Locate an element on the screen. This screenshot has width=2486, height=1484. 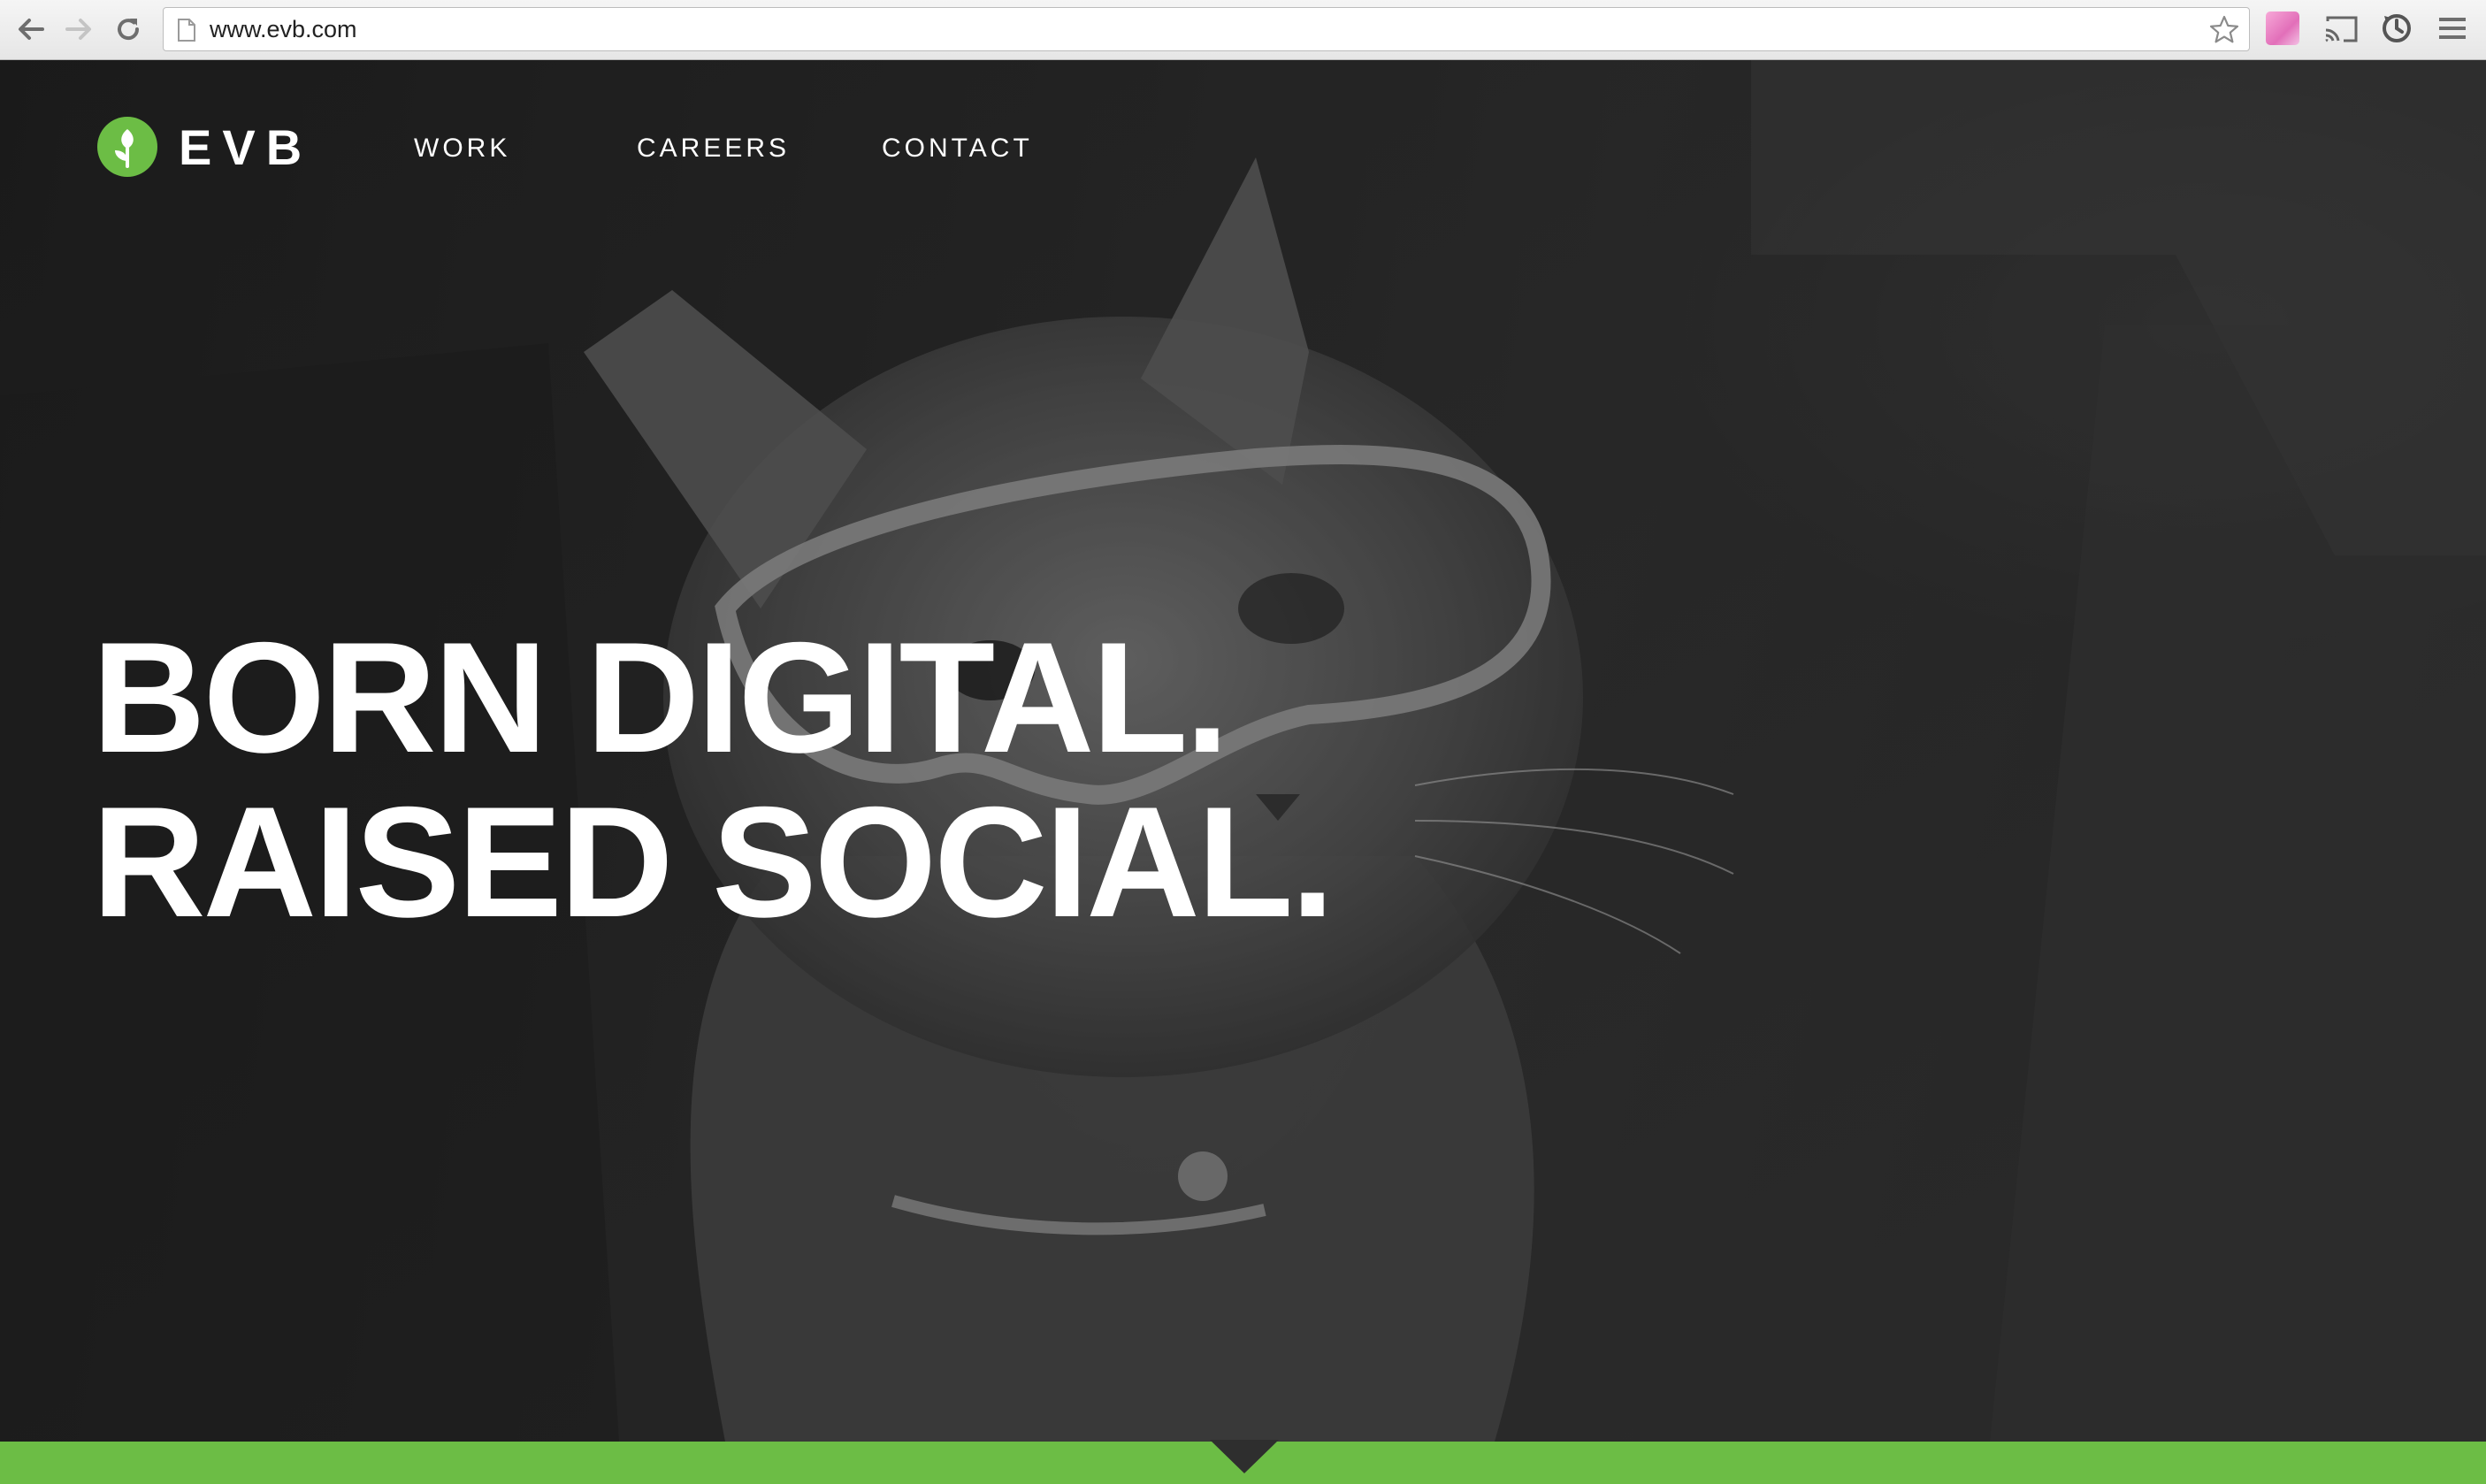
browser-toolbar: www.evb.com is located at coordinates (1243, 30).